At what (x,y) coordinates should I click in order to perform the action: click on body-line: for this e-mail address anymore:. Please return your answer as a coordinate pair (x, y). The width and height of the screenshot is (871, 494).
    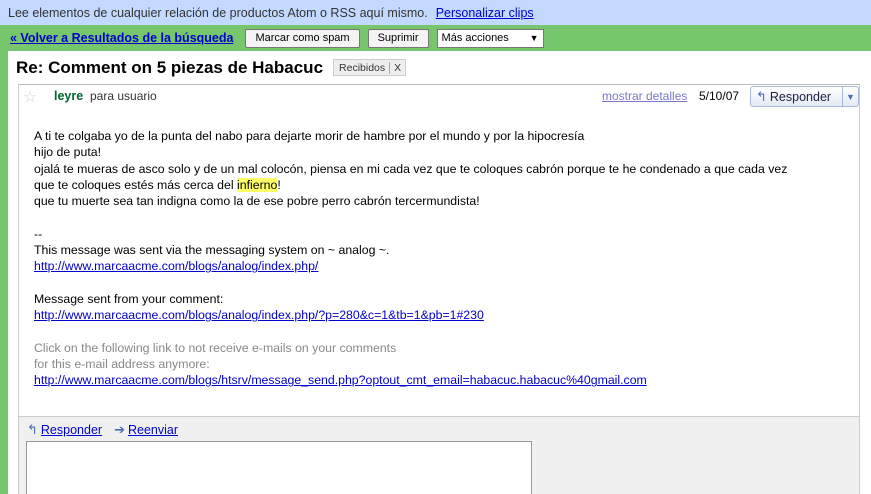
    Looking at the image, I should click on (122, 364).